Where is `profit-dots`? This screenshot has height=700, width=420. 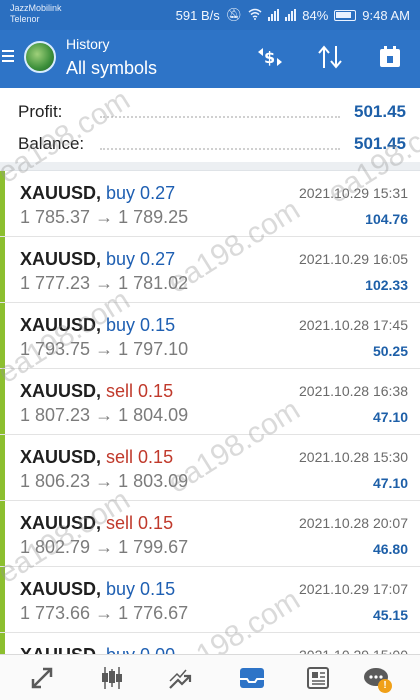
profit-dots is located at coordinates (220, 117).